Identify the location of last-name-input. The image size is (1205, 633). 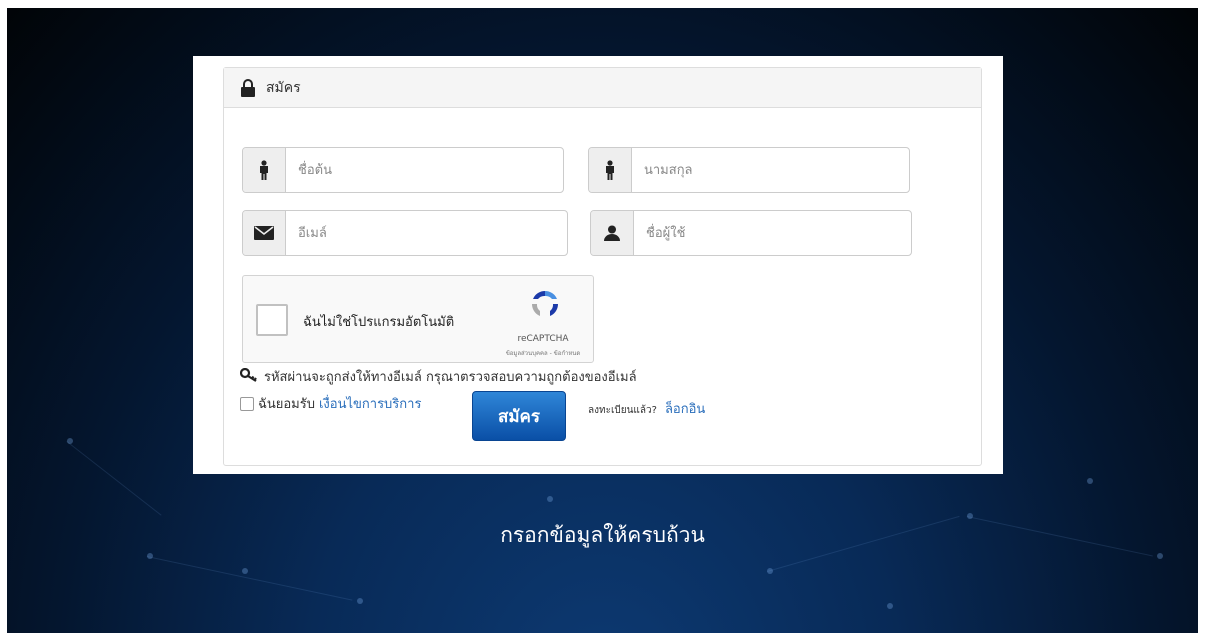
(770, 170).